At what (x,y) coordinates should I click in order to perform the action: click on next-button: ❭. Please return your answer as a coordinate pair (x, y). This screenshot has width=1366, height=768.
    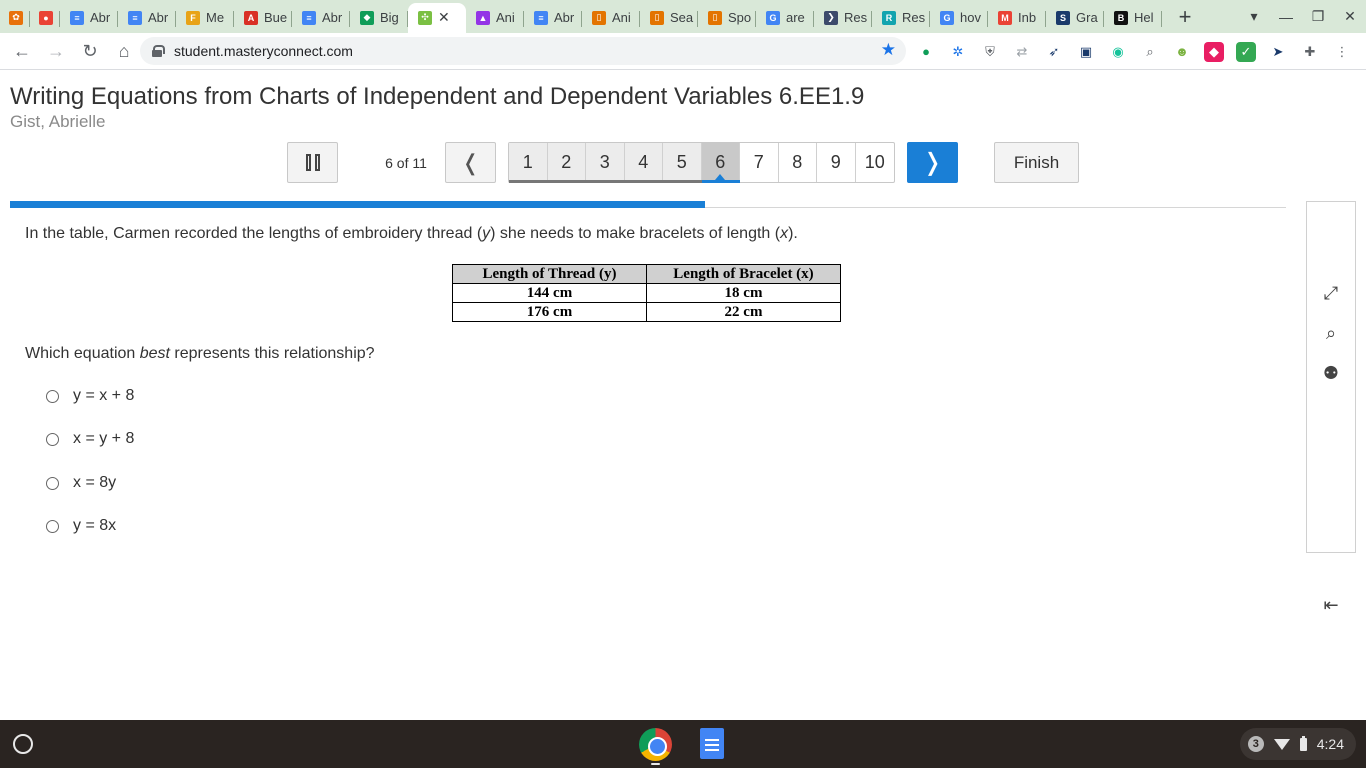
    Looking at the image, I should click on (932, 162).